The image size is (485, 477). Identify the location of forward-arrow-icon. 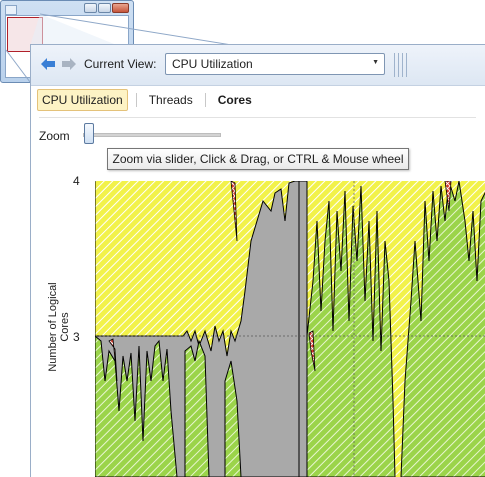
(69, 64).